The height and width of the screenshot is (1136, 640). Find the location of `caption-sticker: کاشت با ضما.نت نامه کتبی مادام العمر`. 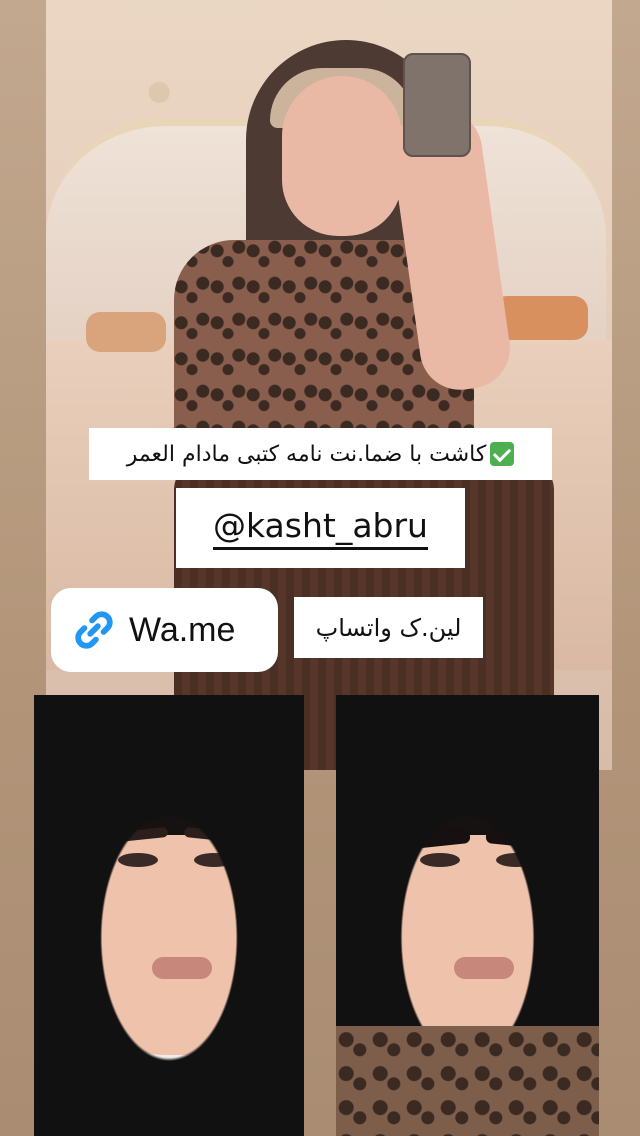

caption-sticker: کاشت با ضما.نت نامه کتبی مادام العمر is located at coordinates (320, 454).